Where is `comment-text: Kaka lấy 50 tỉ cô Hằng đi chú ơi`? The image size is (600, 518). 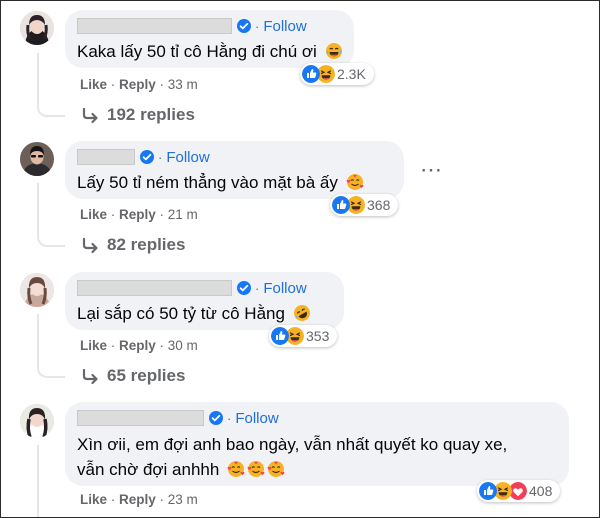
comment-text: Kaka lấy 50 tỉ cô Hằng đi chú ơi is located at coordinates (210, 51).